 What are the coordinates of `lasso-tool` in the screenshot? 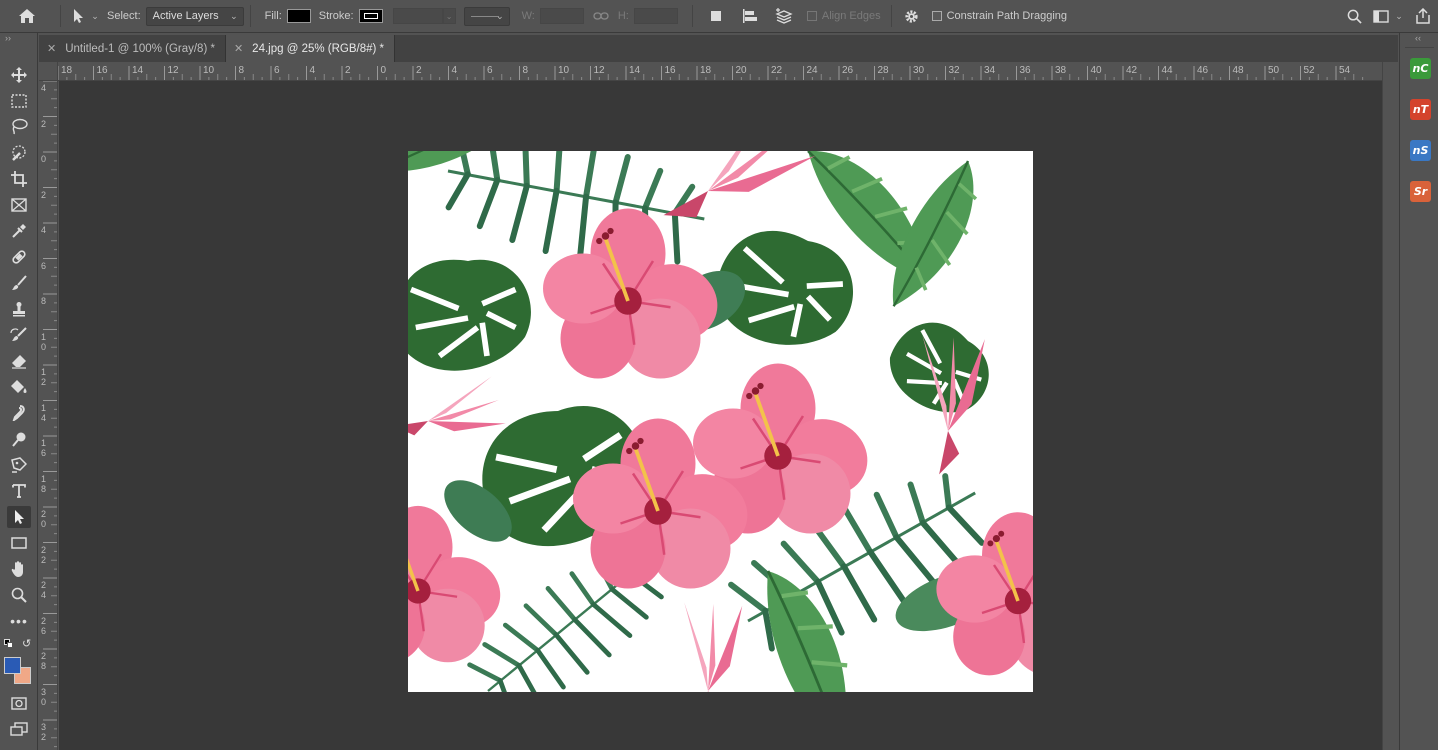 It's located at (19, 127).